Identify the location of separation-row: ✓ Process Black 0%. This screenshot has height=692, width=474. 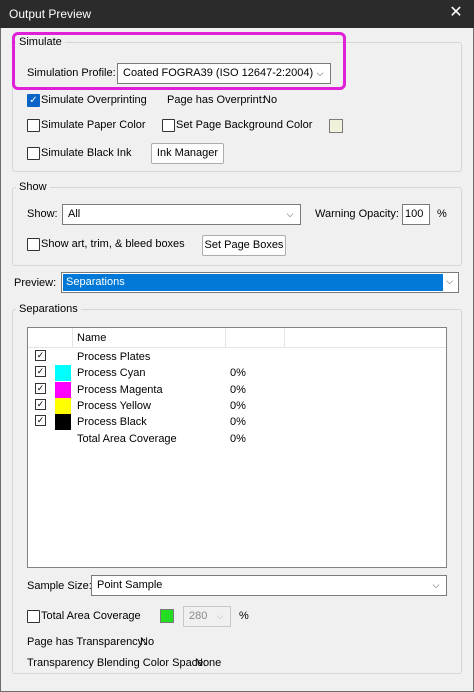
(237, 422).